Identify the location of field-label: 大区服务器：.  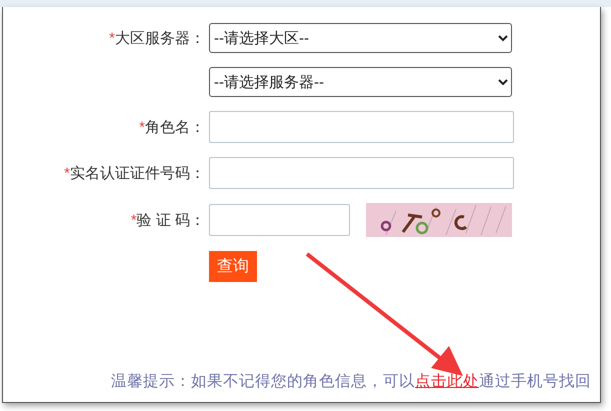
(160, 38).